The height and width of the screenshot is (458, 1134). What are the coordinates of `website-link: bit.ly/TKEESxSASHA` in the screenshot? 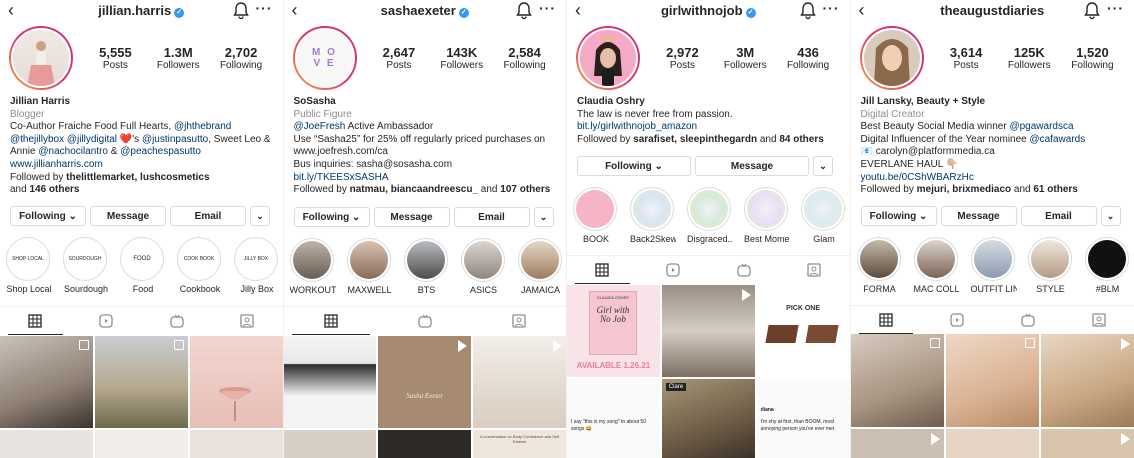 It's located at (427, 178).